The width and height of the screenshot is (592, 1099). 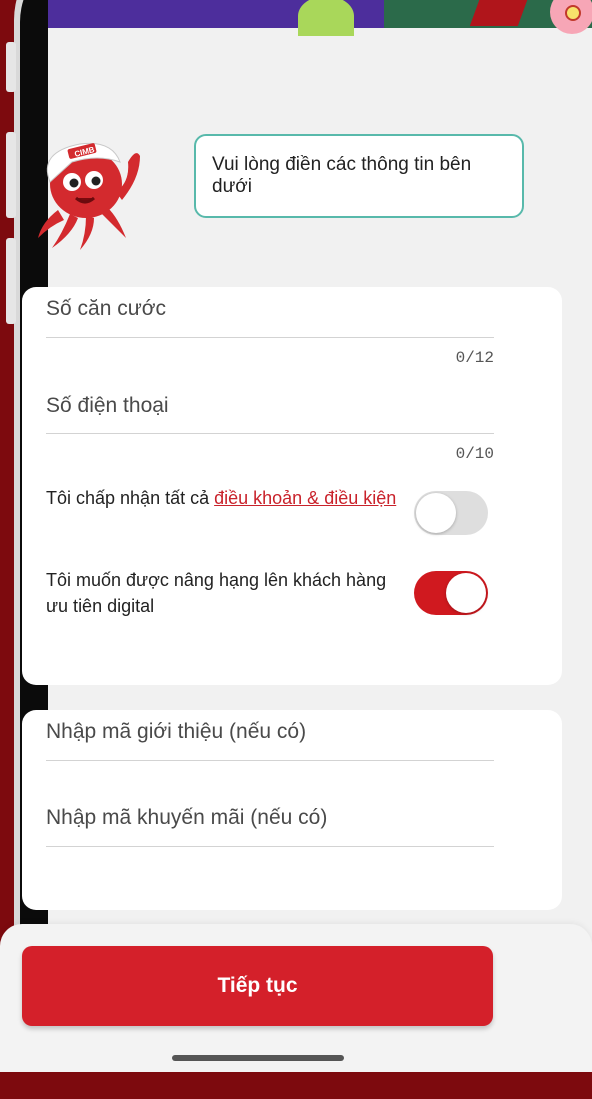 What do you see at coordinates (186, 818) in the screenshot?
I see `promo-code-input: Nhập mã khuyến mãi (nếu có)` at bounding box center [186, 818].